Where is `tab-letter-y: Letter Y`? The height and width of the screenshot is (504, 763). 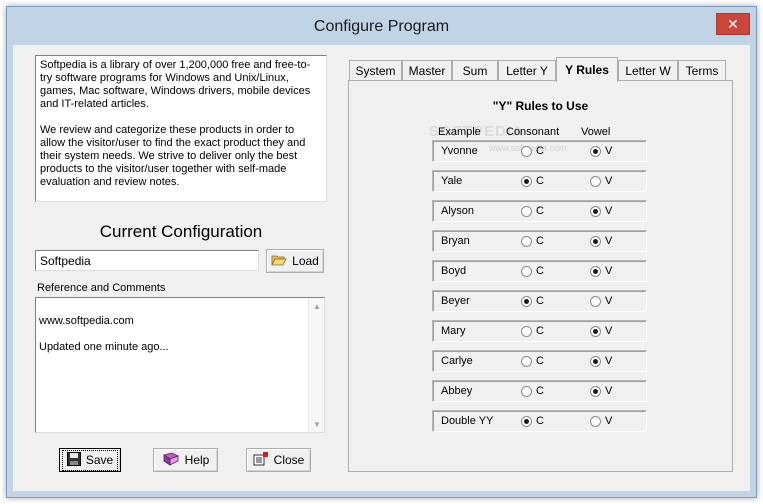
tab-letter-y: Letter Y is located at coordinates (527, 70).